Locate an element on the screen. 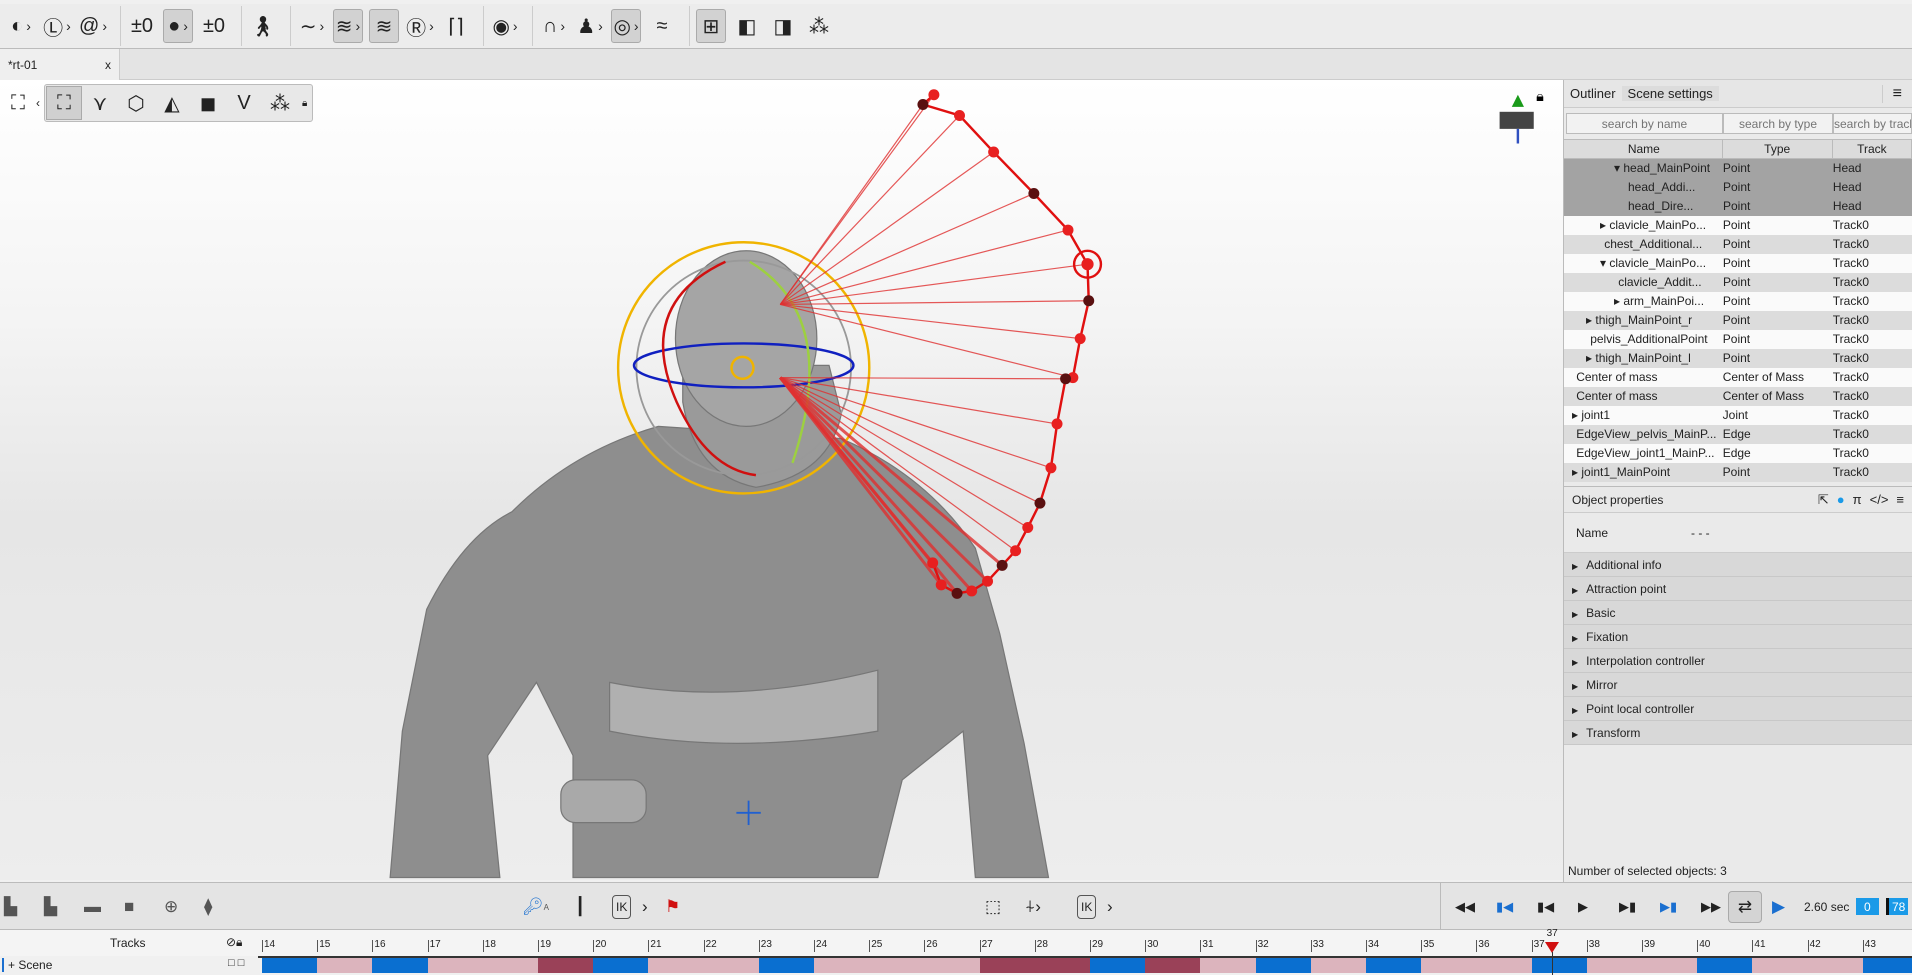 This screenshot has height=975, width=1912. section-transform: ▶ Transform is located at coordinates (1738, 733).